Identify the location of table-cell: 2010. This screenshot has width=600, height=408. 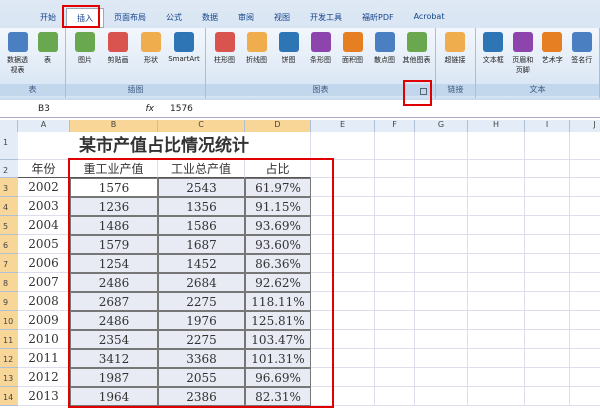
(44, 339).